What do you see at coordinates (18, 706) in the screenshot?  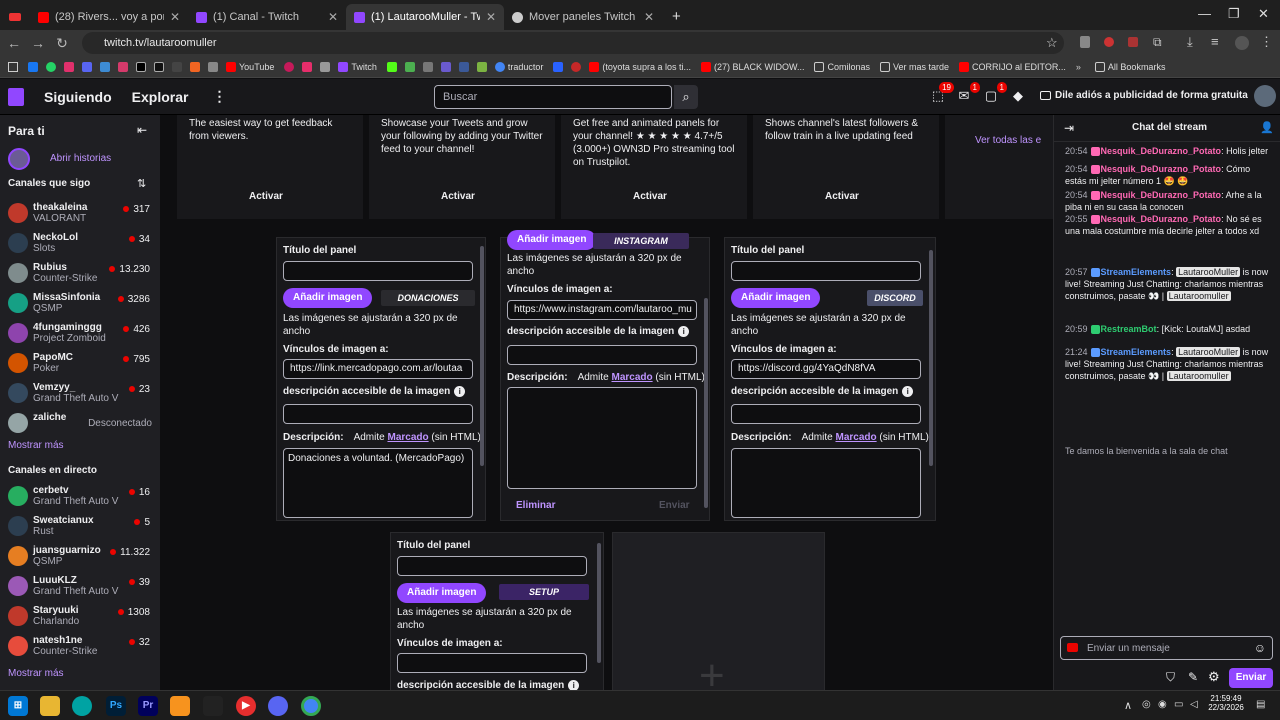 I see `windows-start-icon: ⊞` at bounding box center [18, 706].